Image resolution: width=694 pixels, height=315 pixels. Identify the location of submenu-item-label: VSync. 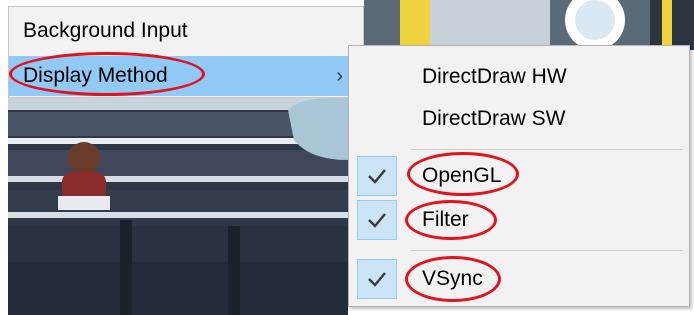
(452, 278).